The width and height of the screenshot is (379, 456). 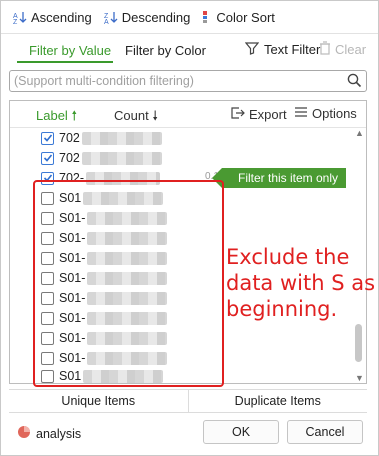 What do you see at coordinates (61, 17) in the screenshot?
I see `ascending-label: Ascending` at bounding box center [61, 17].